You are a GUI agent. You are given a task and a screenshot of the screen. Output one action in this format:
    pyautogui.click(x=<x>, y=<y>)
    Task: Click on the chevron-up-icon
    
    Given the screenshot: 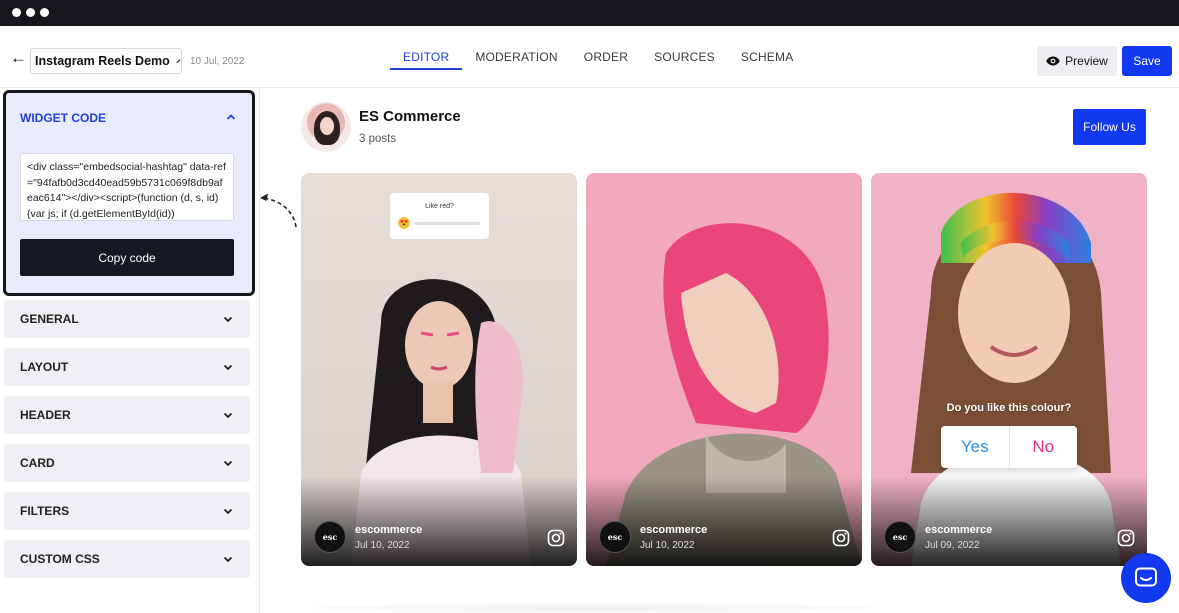 What is the action you would take?
    pyautogui.click(x=231, y=117)
    